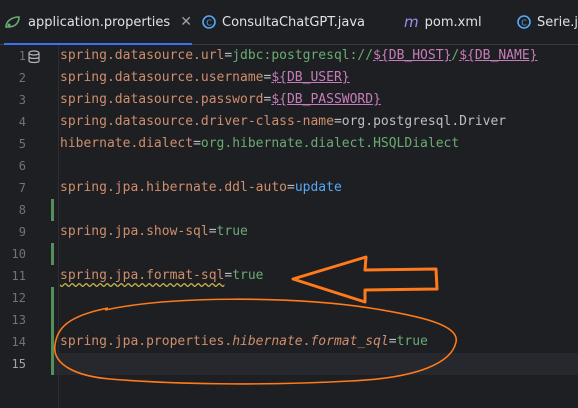 This screenshot has height=408, width=578. Describe the element at coordinates (255, 341) in the screenshot. I see `orange-ellipse-annotation` at that location.